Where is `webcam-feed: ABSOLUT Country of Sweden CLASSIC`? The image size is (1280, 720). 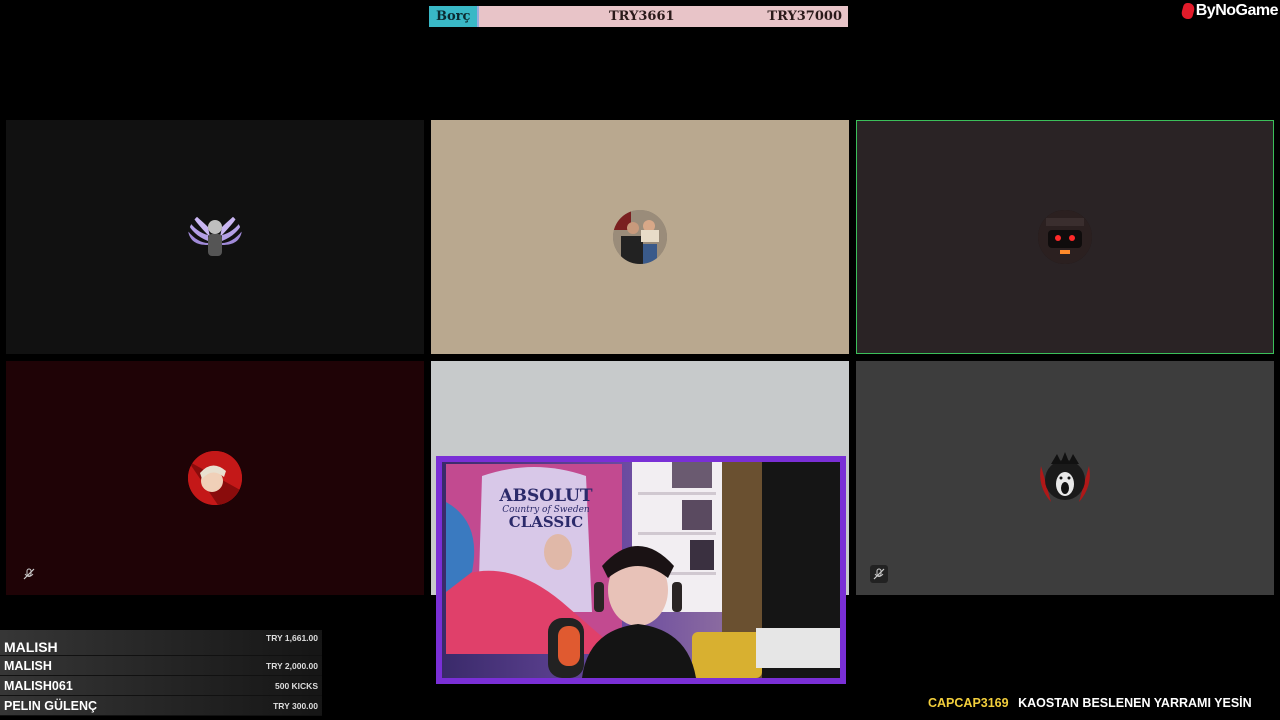
webcam-feed: ABSOLUT Country of Sweden CLASSIC is located at coordinates (641, 570).